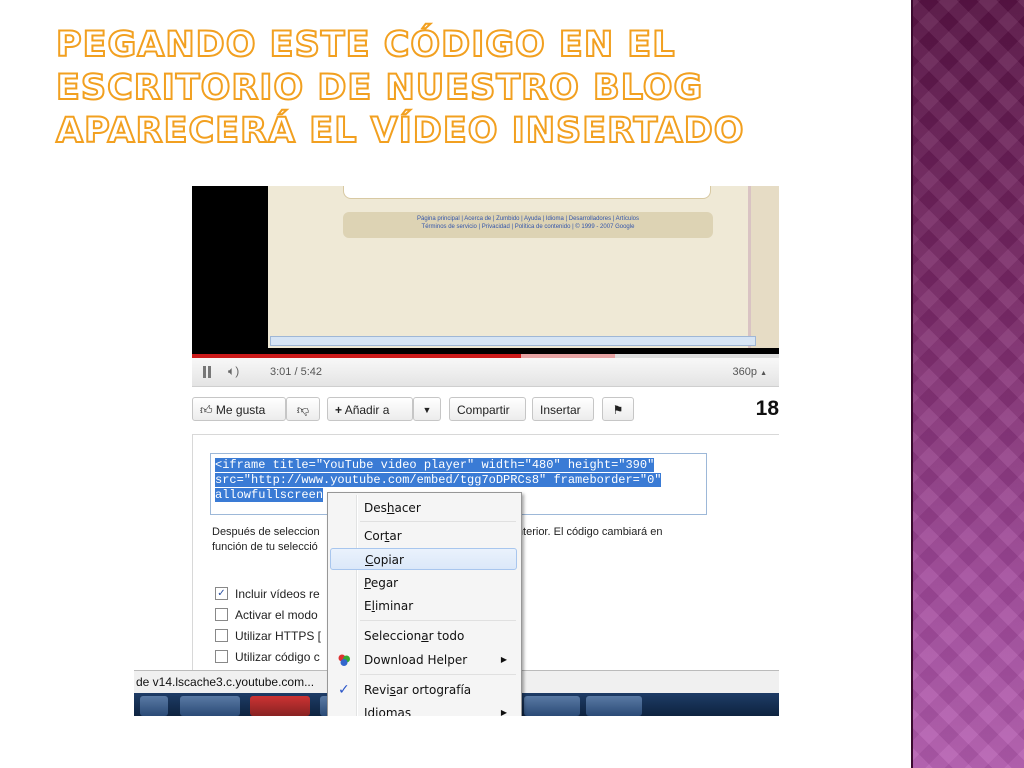  Describe the element at coordinates (276, 614) in the screenshot. I see `option-label: Activar el modo` at that location.